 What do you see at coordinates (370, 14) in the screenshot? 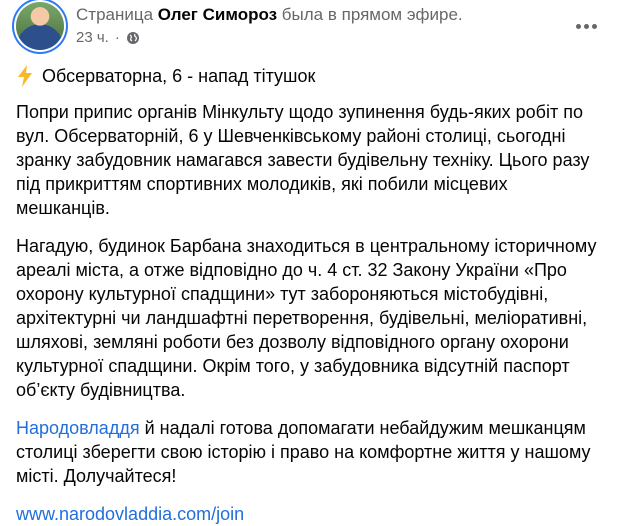
I see `title-suffix: была в прямом эфире.` at bounding box center [370, 14].